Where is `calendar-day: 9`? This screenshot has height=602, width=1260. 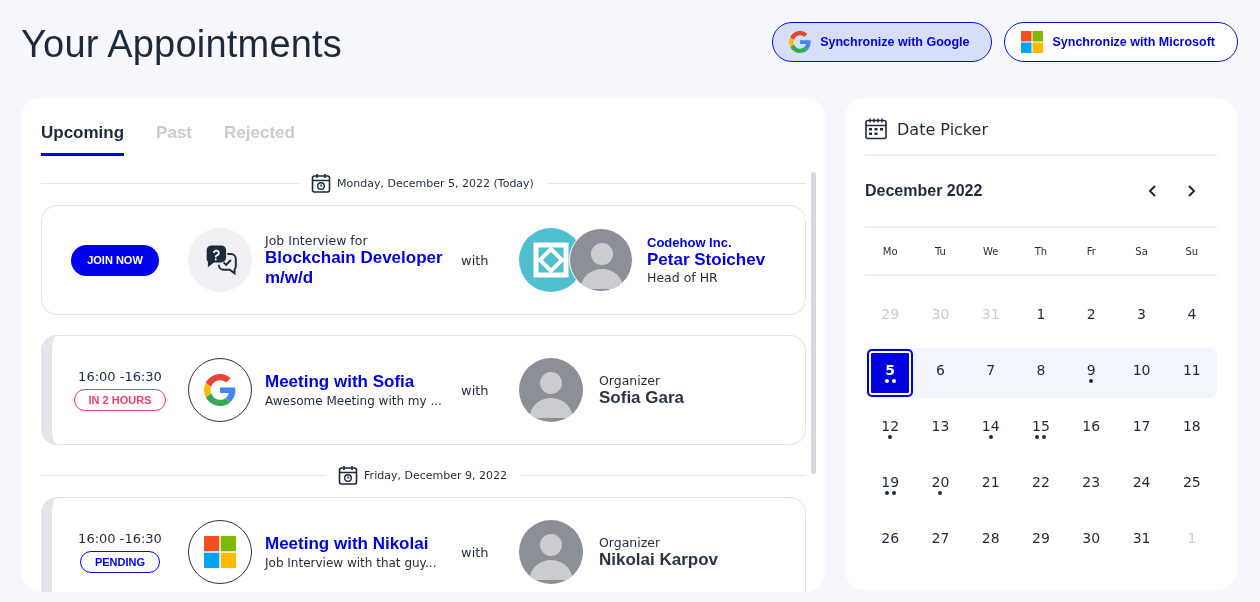
calendar-day: 9 is located at coordinates (1091, 373).